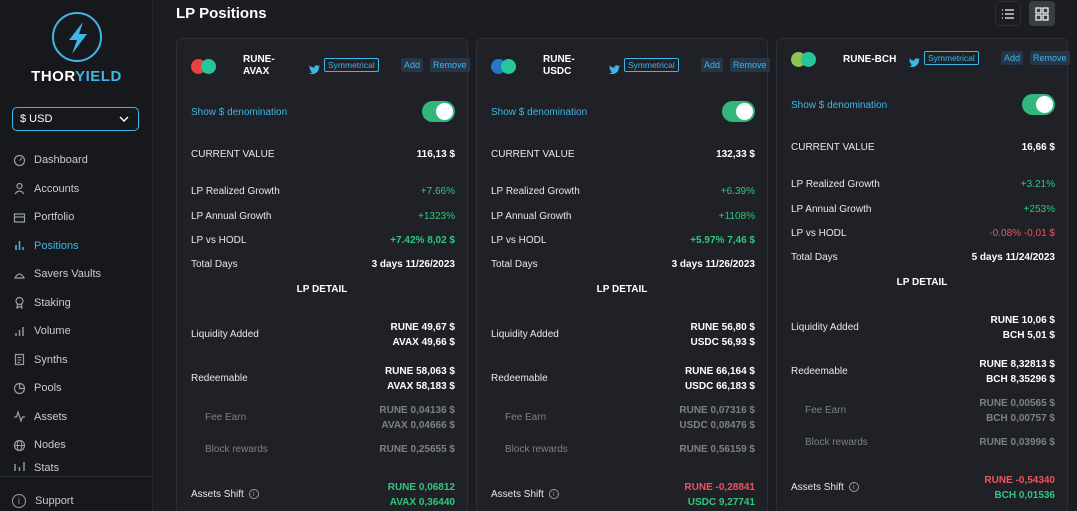  What do you see at coordinates (76, 189) in the screenshot?
I see `sidebar-item-accounts: Accounts` at bounding box center [76, 189].